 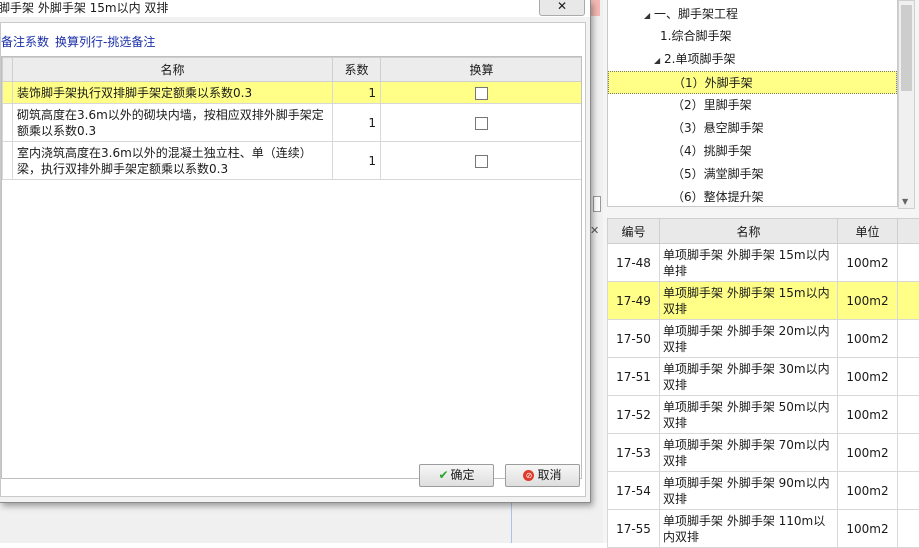 What do you see at coordinates (105, 42) in the screenshot?
I see `link-conversion-select: 换算列行-挑选备注` at bounding box center [105, 42].